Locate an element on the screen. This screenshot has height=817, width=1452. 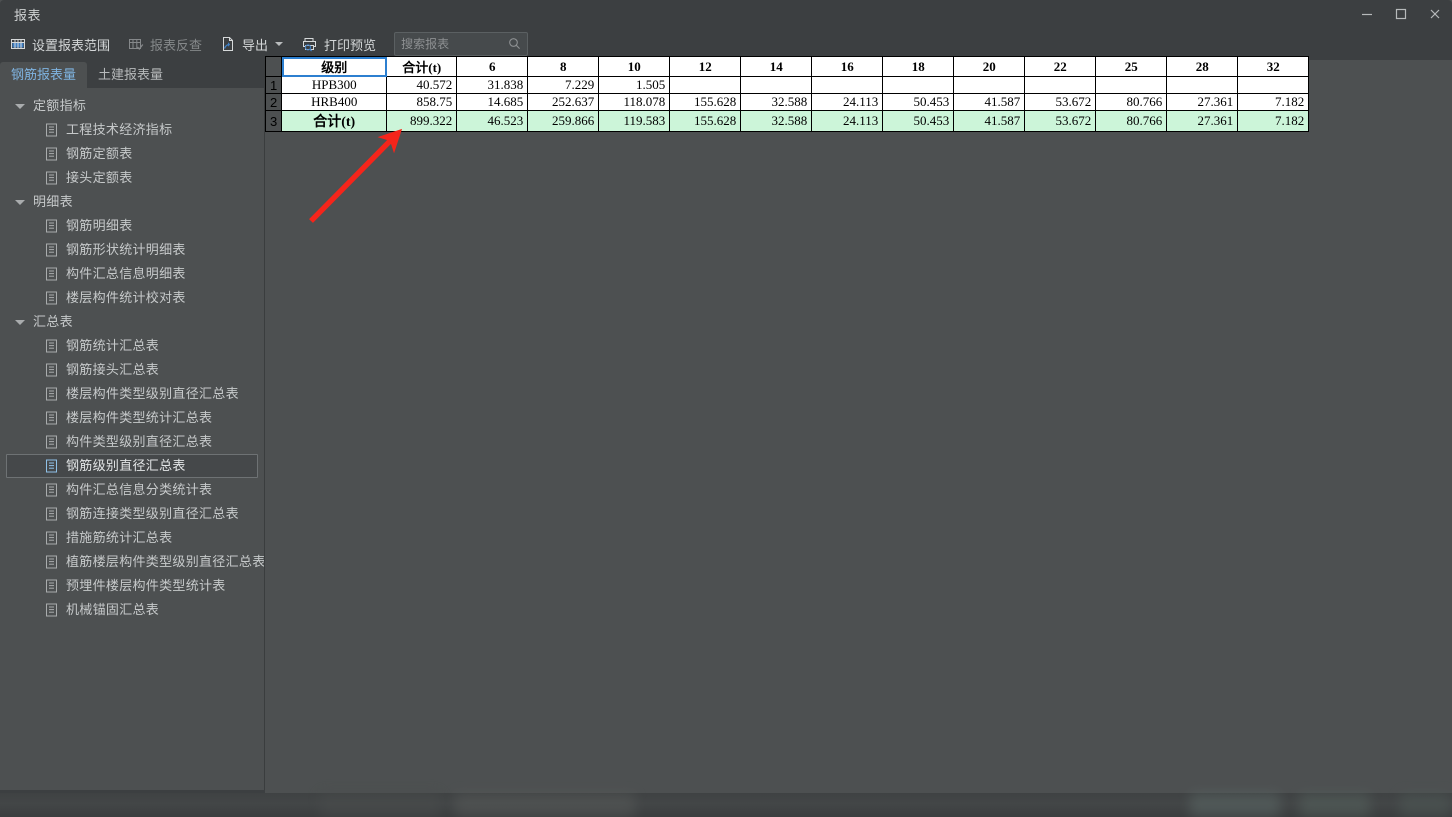
tree-item-14: 构件类型级别直径汇总表 is located at coordinates (132, 442).